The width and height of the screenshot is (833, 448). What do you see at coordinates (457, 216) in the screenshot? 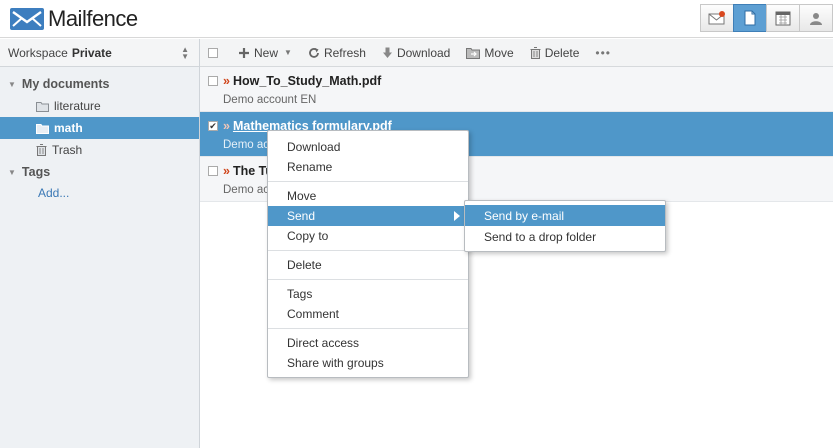
I see `submenu-arrow-icon` at bounding box center [457, 216].